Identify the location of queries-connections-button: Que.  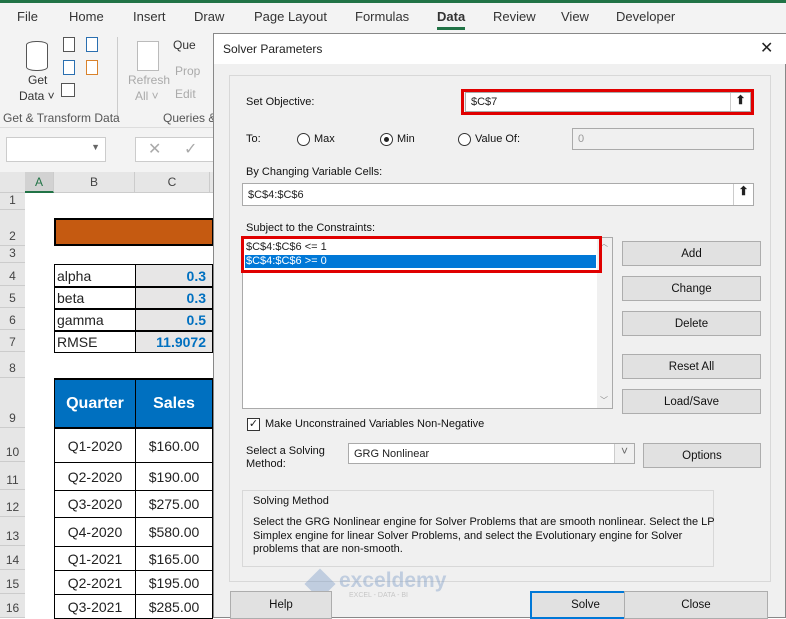
(184, 45).